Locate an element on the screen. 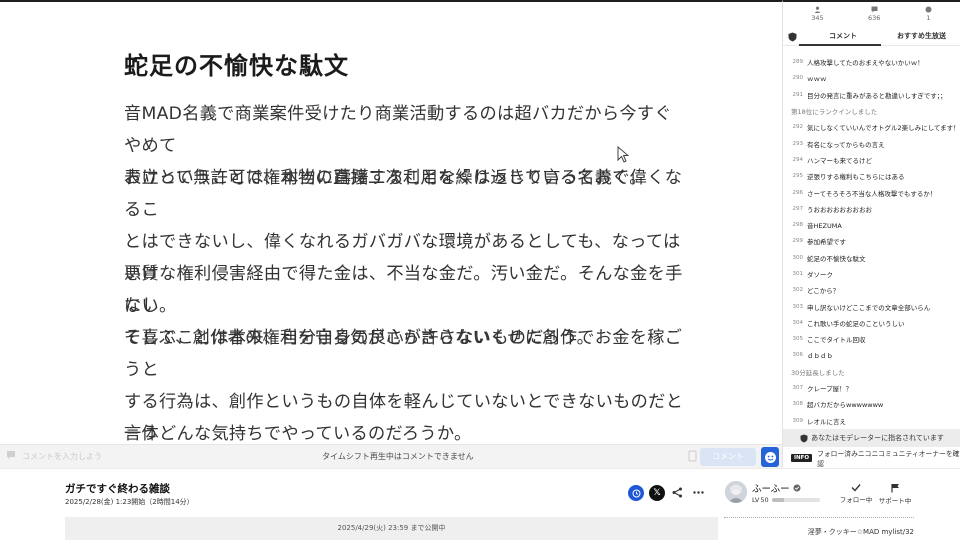 This screenshot has height=540, width=960. comment-input: コメントを入力しよう is located at coordinates (62, 456).